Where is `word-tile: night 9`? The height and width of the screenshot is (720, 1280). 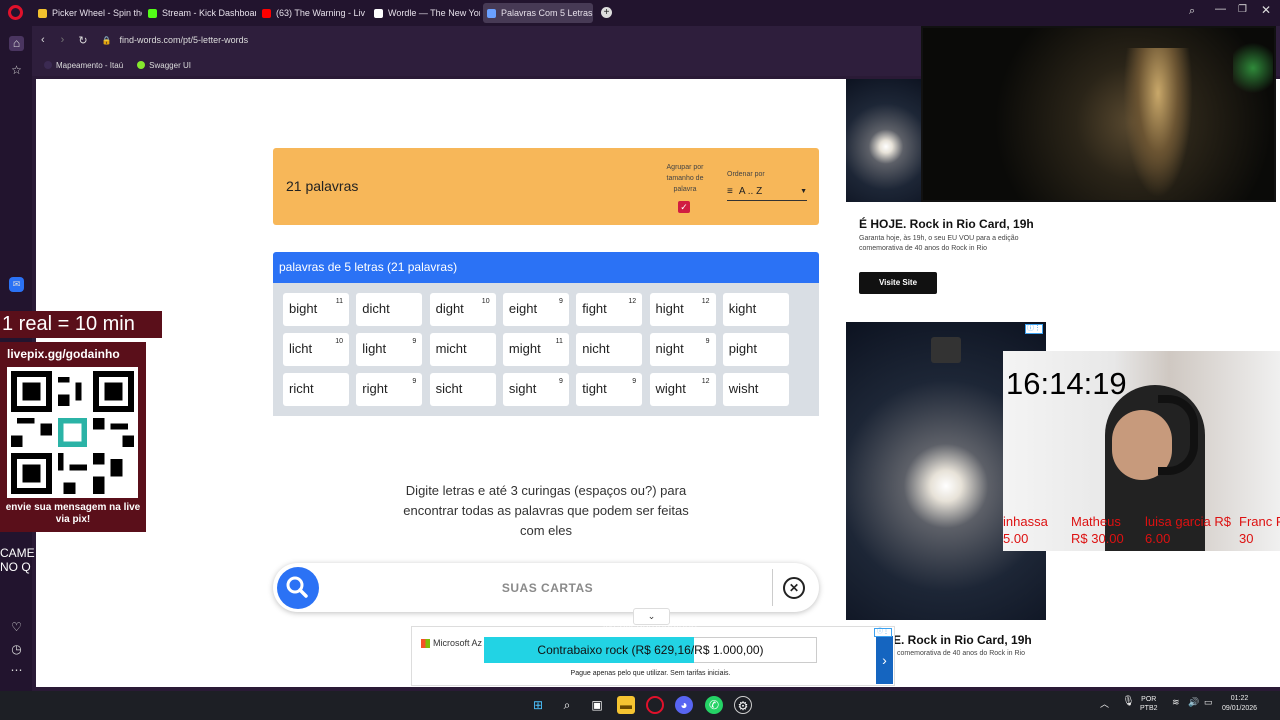
word-tile: night 9 is located at coordinates (682, 349).